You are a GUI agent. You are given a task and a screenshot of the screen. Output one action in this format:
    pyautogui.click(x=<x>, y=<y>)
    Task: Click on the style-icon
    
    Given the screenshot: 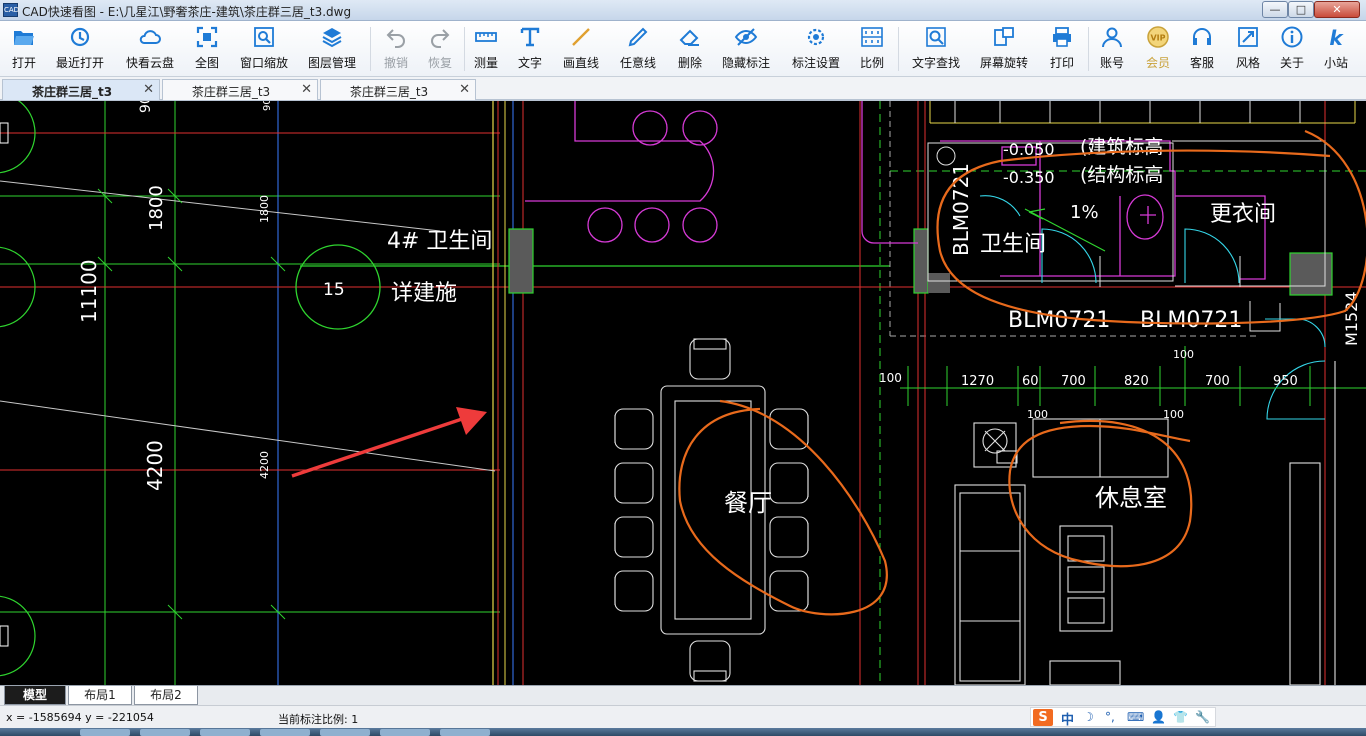 What is the action you would take?
    pyautogui.click(x=1248, y=37)
    